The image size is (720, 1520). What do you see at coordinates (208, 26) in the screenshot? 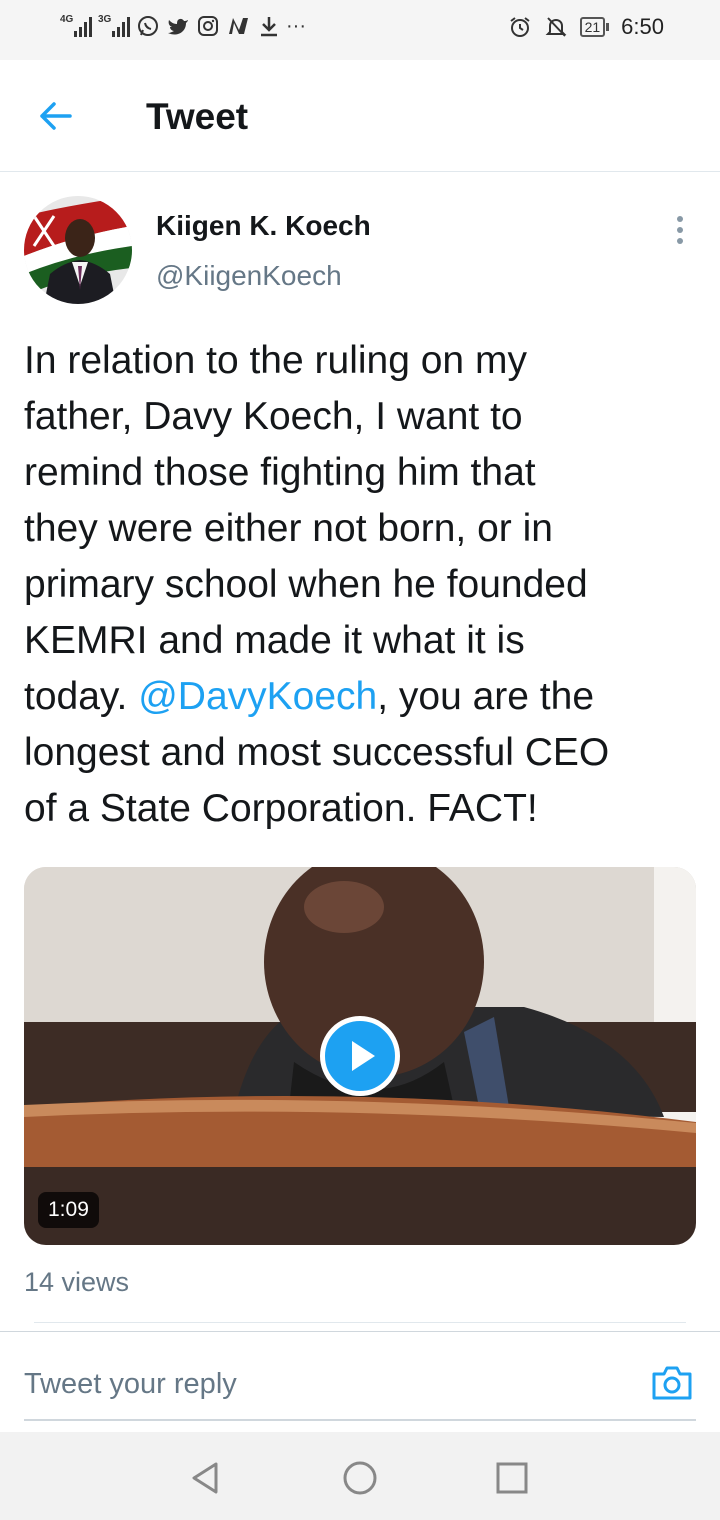
I see `instagram-icon` at bounding box center [208, 26].